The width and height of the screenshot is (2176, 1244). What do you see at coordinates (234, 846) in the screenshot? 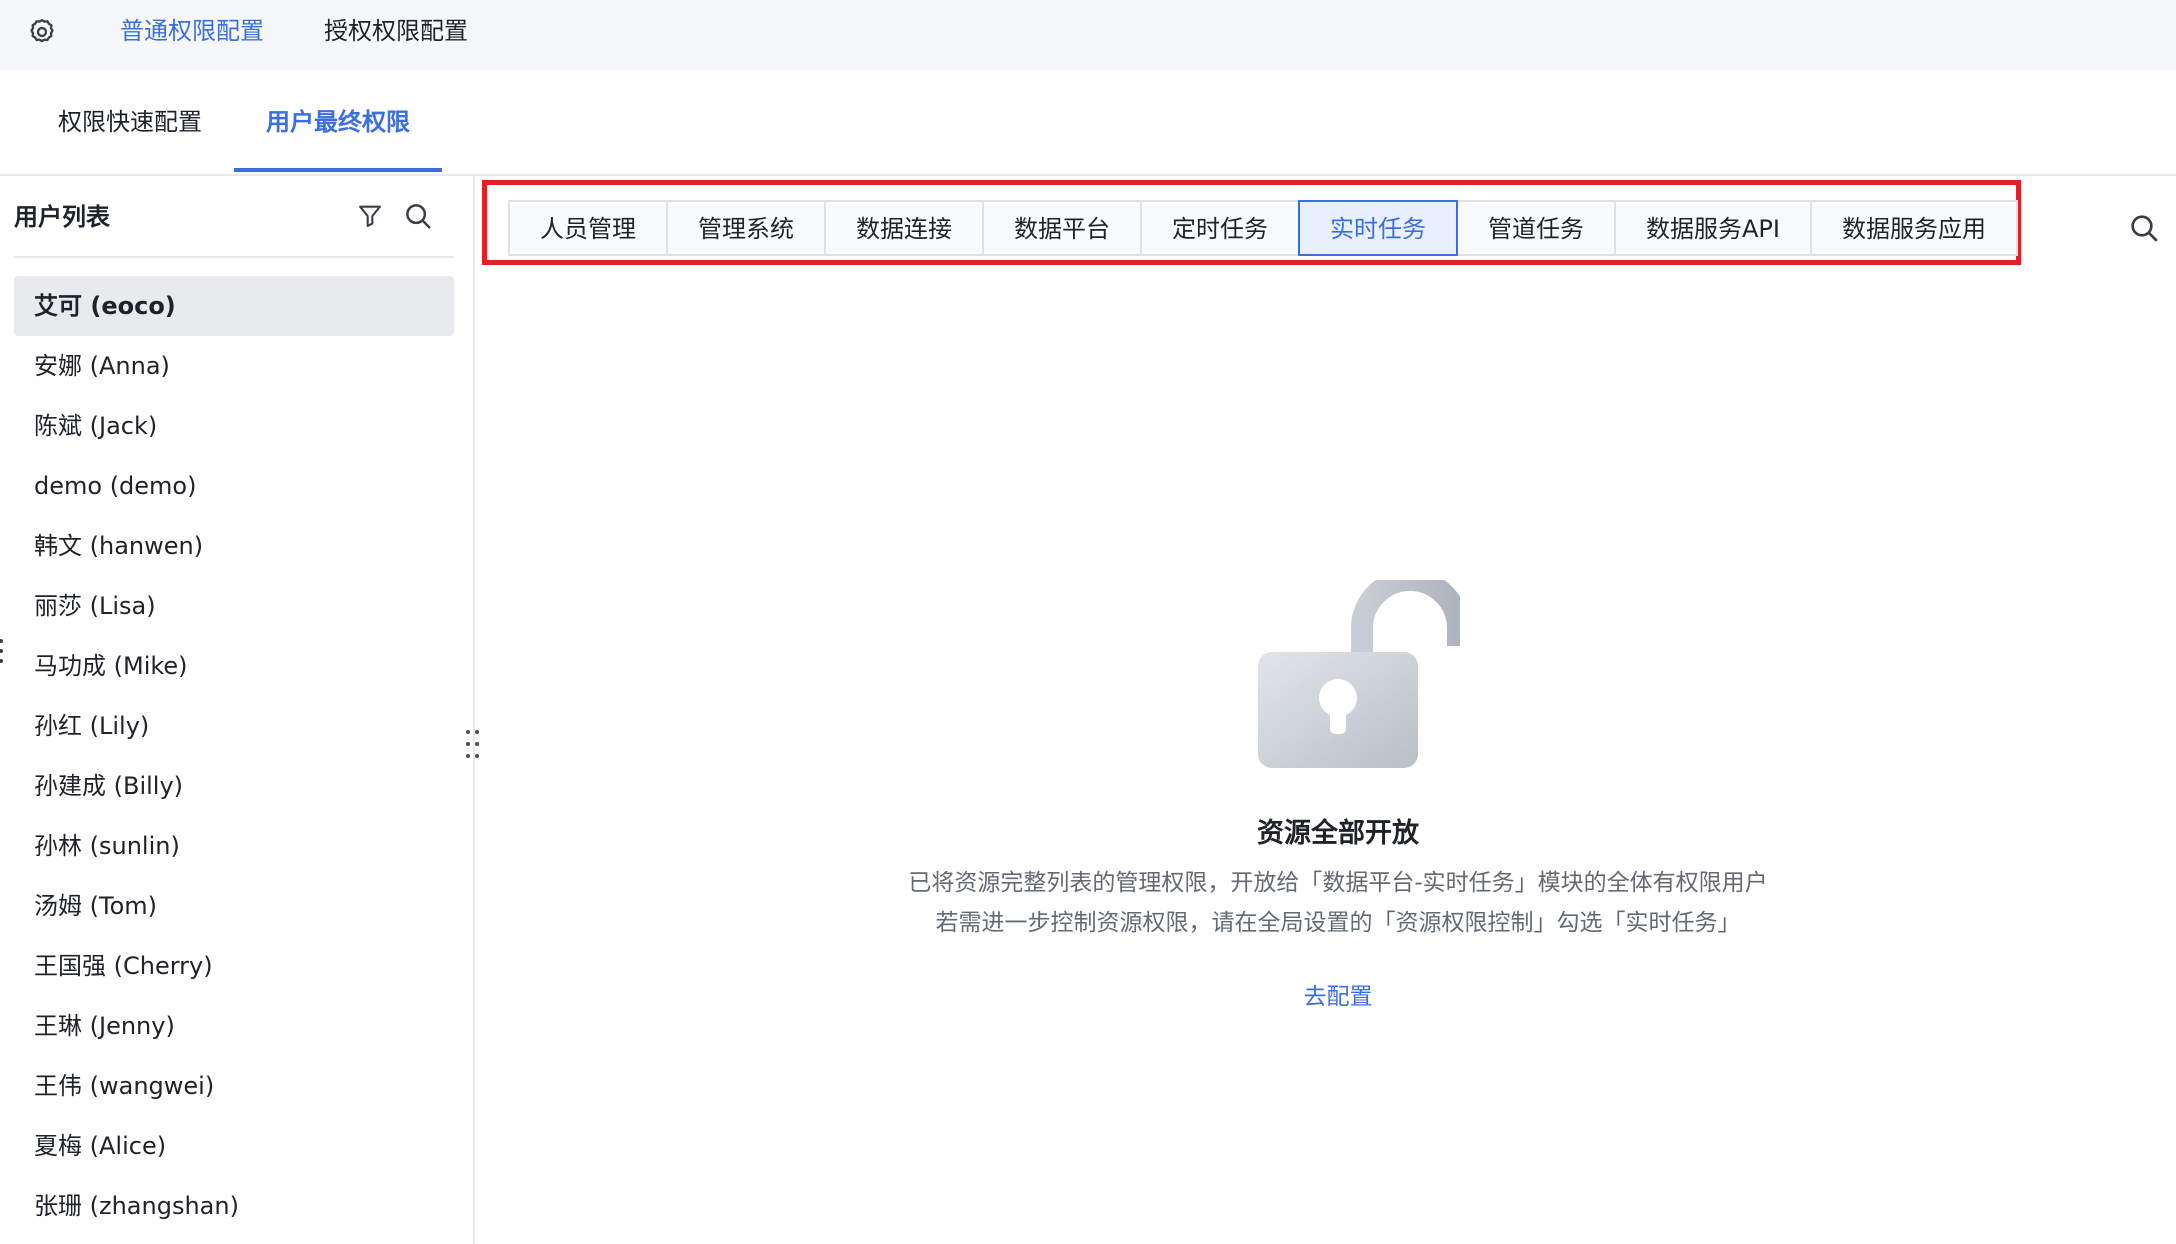
I see `user-list-item: 孙林 (sunlin)` at bounding box center [234, 846].